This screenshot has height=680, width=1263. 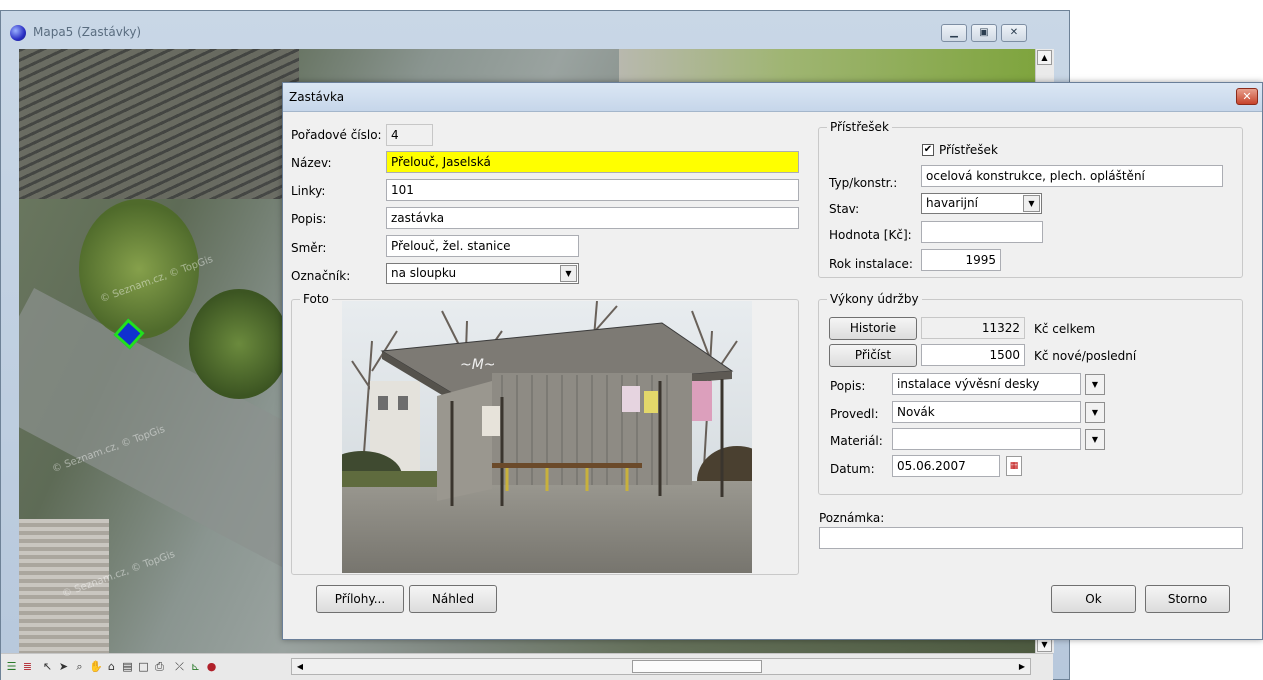 I want to click on bus-shelter-photo-image: ~M~, so click(x=547, y=437).